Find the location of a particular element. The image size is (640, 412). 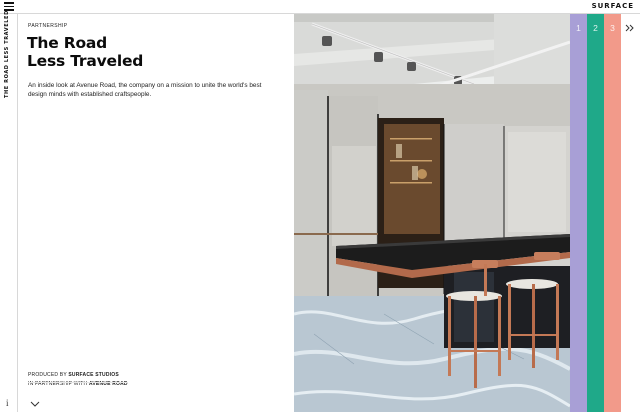

brand-logo: SURFACE is located at coordinates (613, 6).